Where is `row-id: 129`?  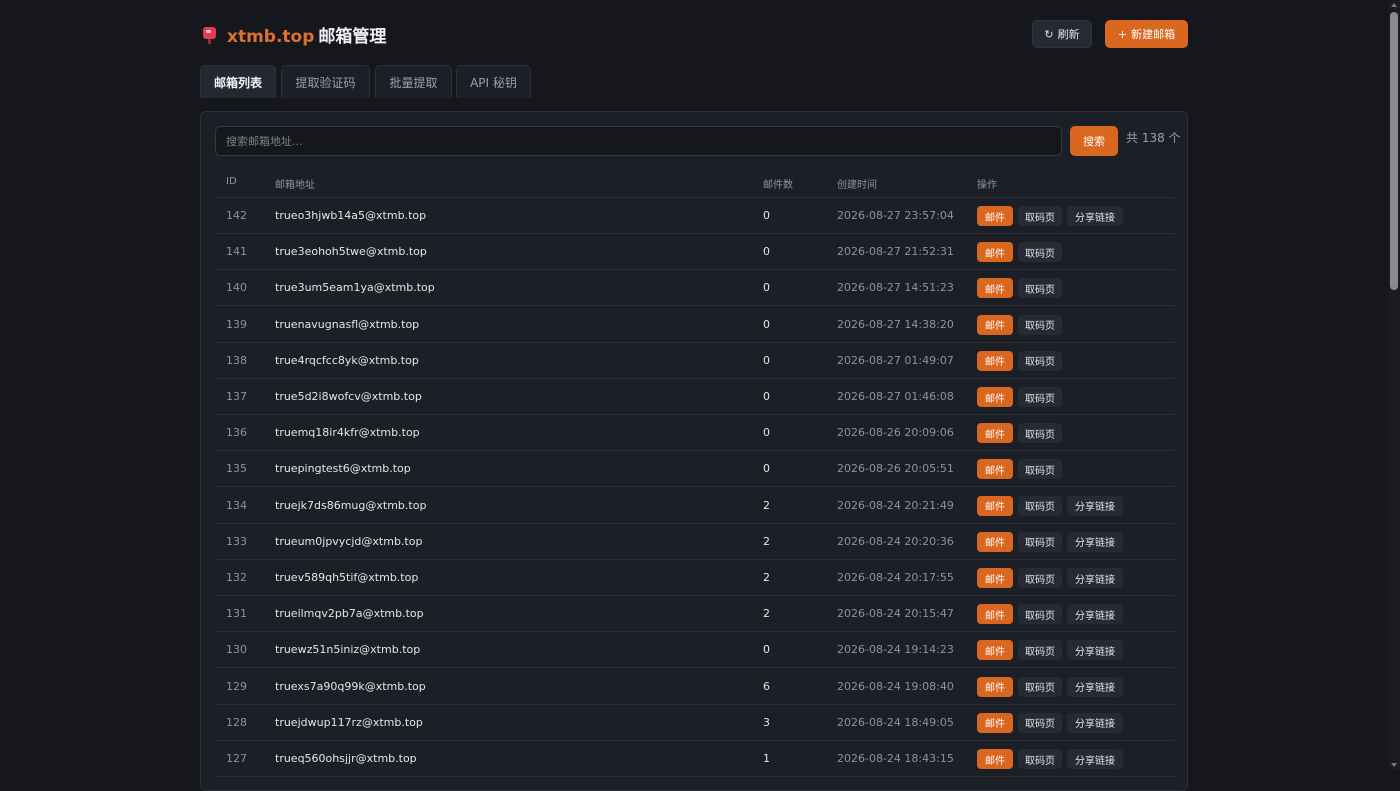 row-id: 129 is located at coordinates (236, 686).